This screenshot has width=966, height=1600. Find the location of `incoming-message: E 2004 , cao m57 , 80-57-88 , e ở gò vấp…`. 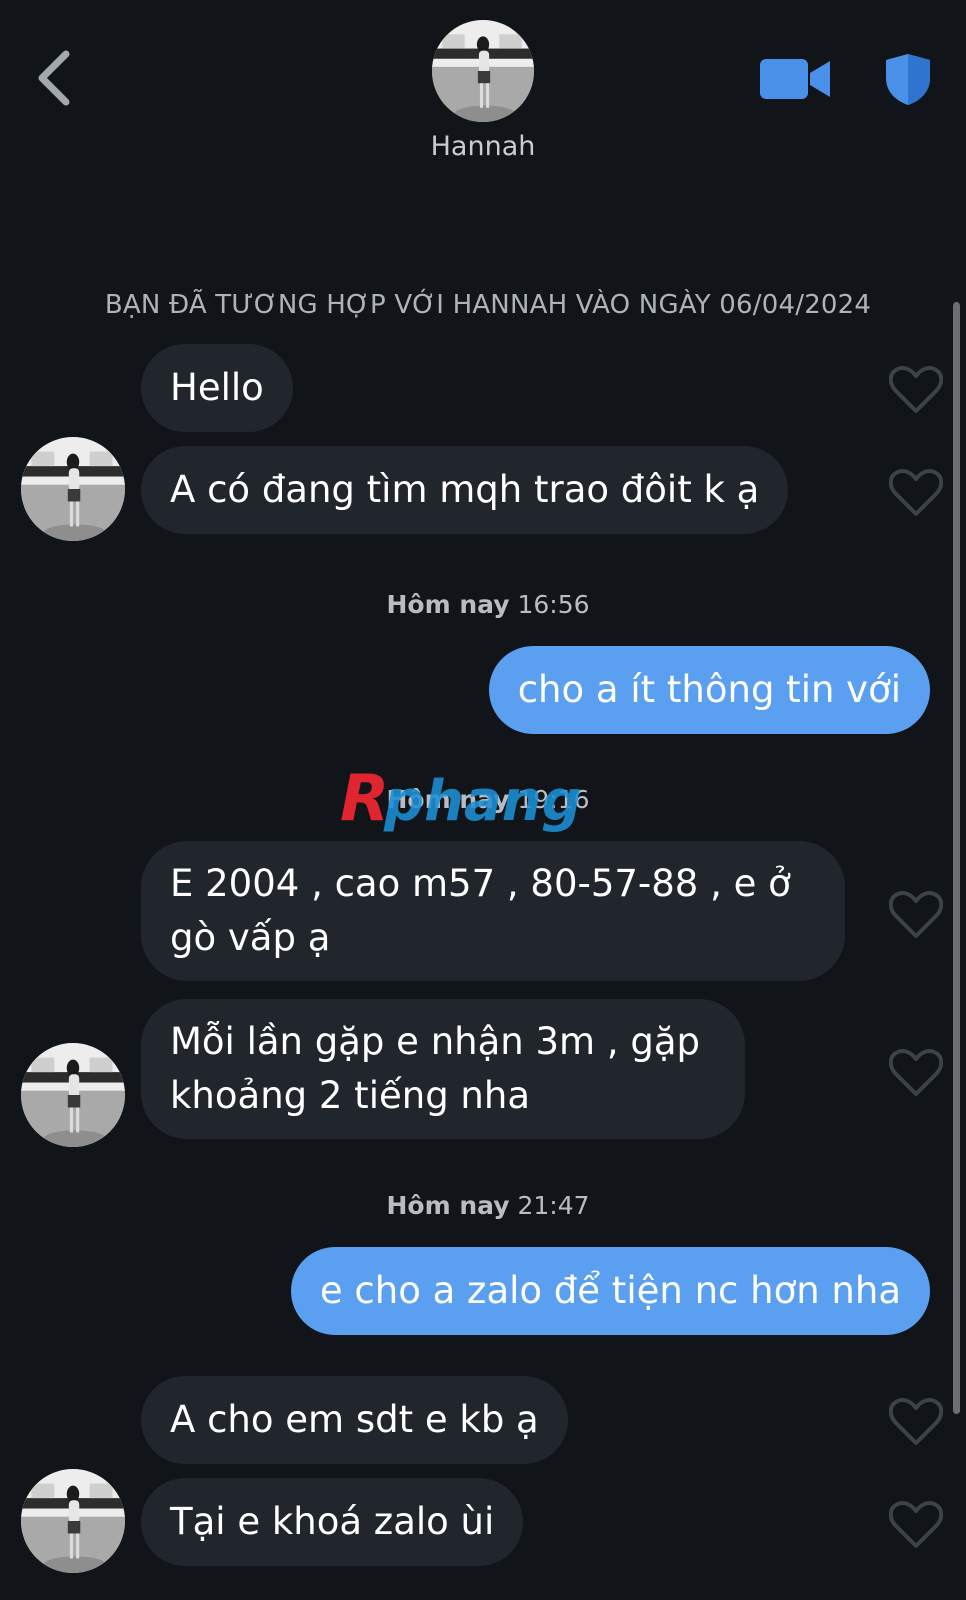

incoming-message: E 2004 , cao m57 , 80-57-88 , e ở gò vấp… is located at coordinates (493, 911).